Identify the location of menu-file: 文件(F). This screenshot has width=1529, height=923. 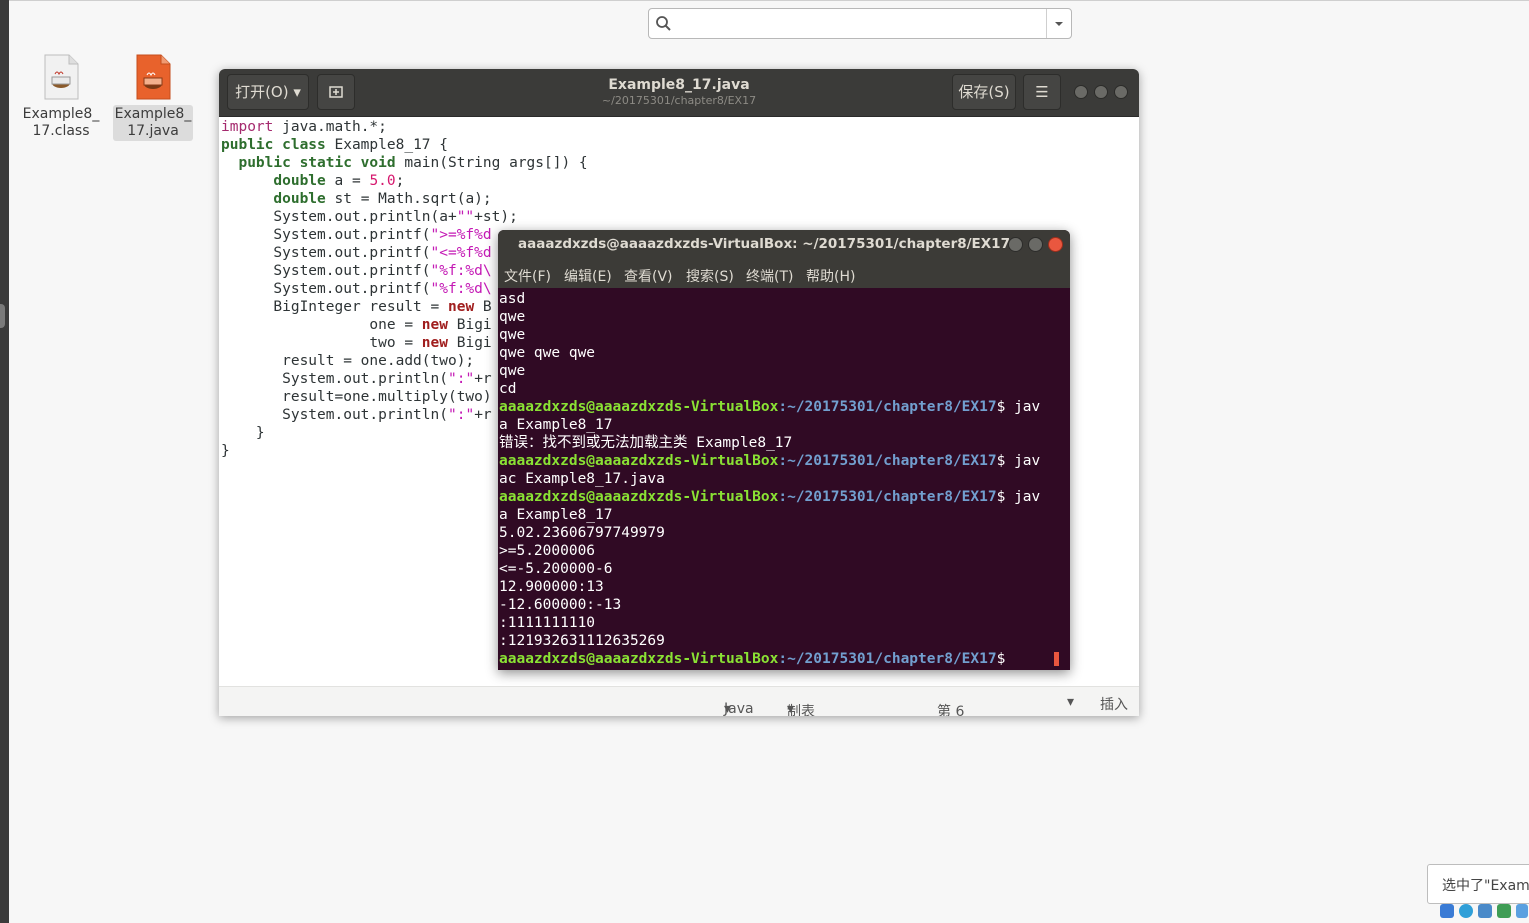
(527, 276).